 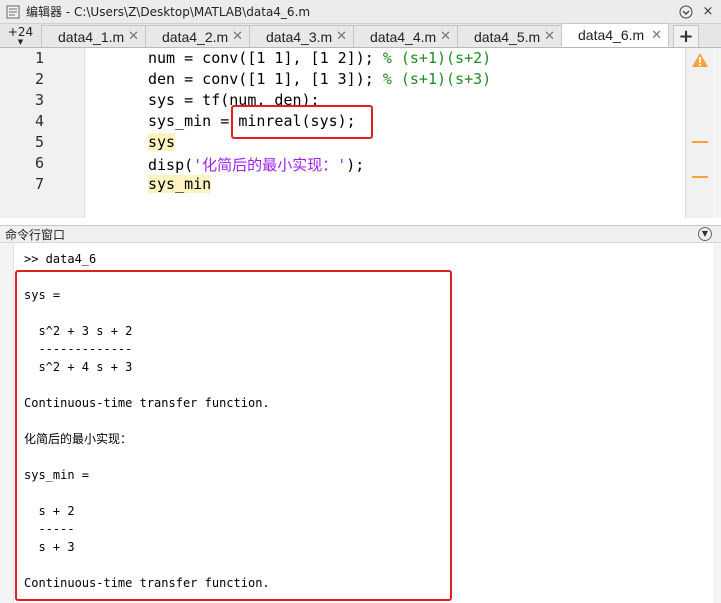 I want to click on code-text: );, so click(x=355, y=165).